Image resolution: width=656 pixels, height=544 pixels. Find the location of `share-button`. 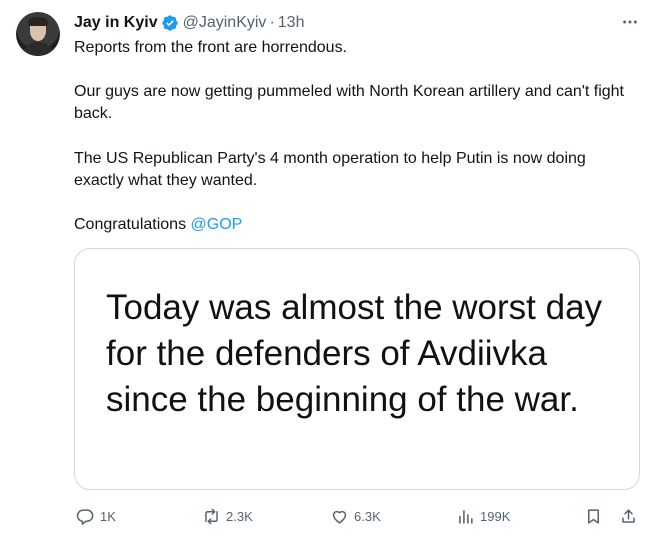

share-button is located at coordinates (628, 516).